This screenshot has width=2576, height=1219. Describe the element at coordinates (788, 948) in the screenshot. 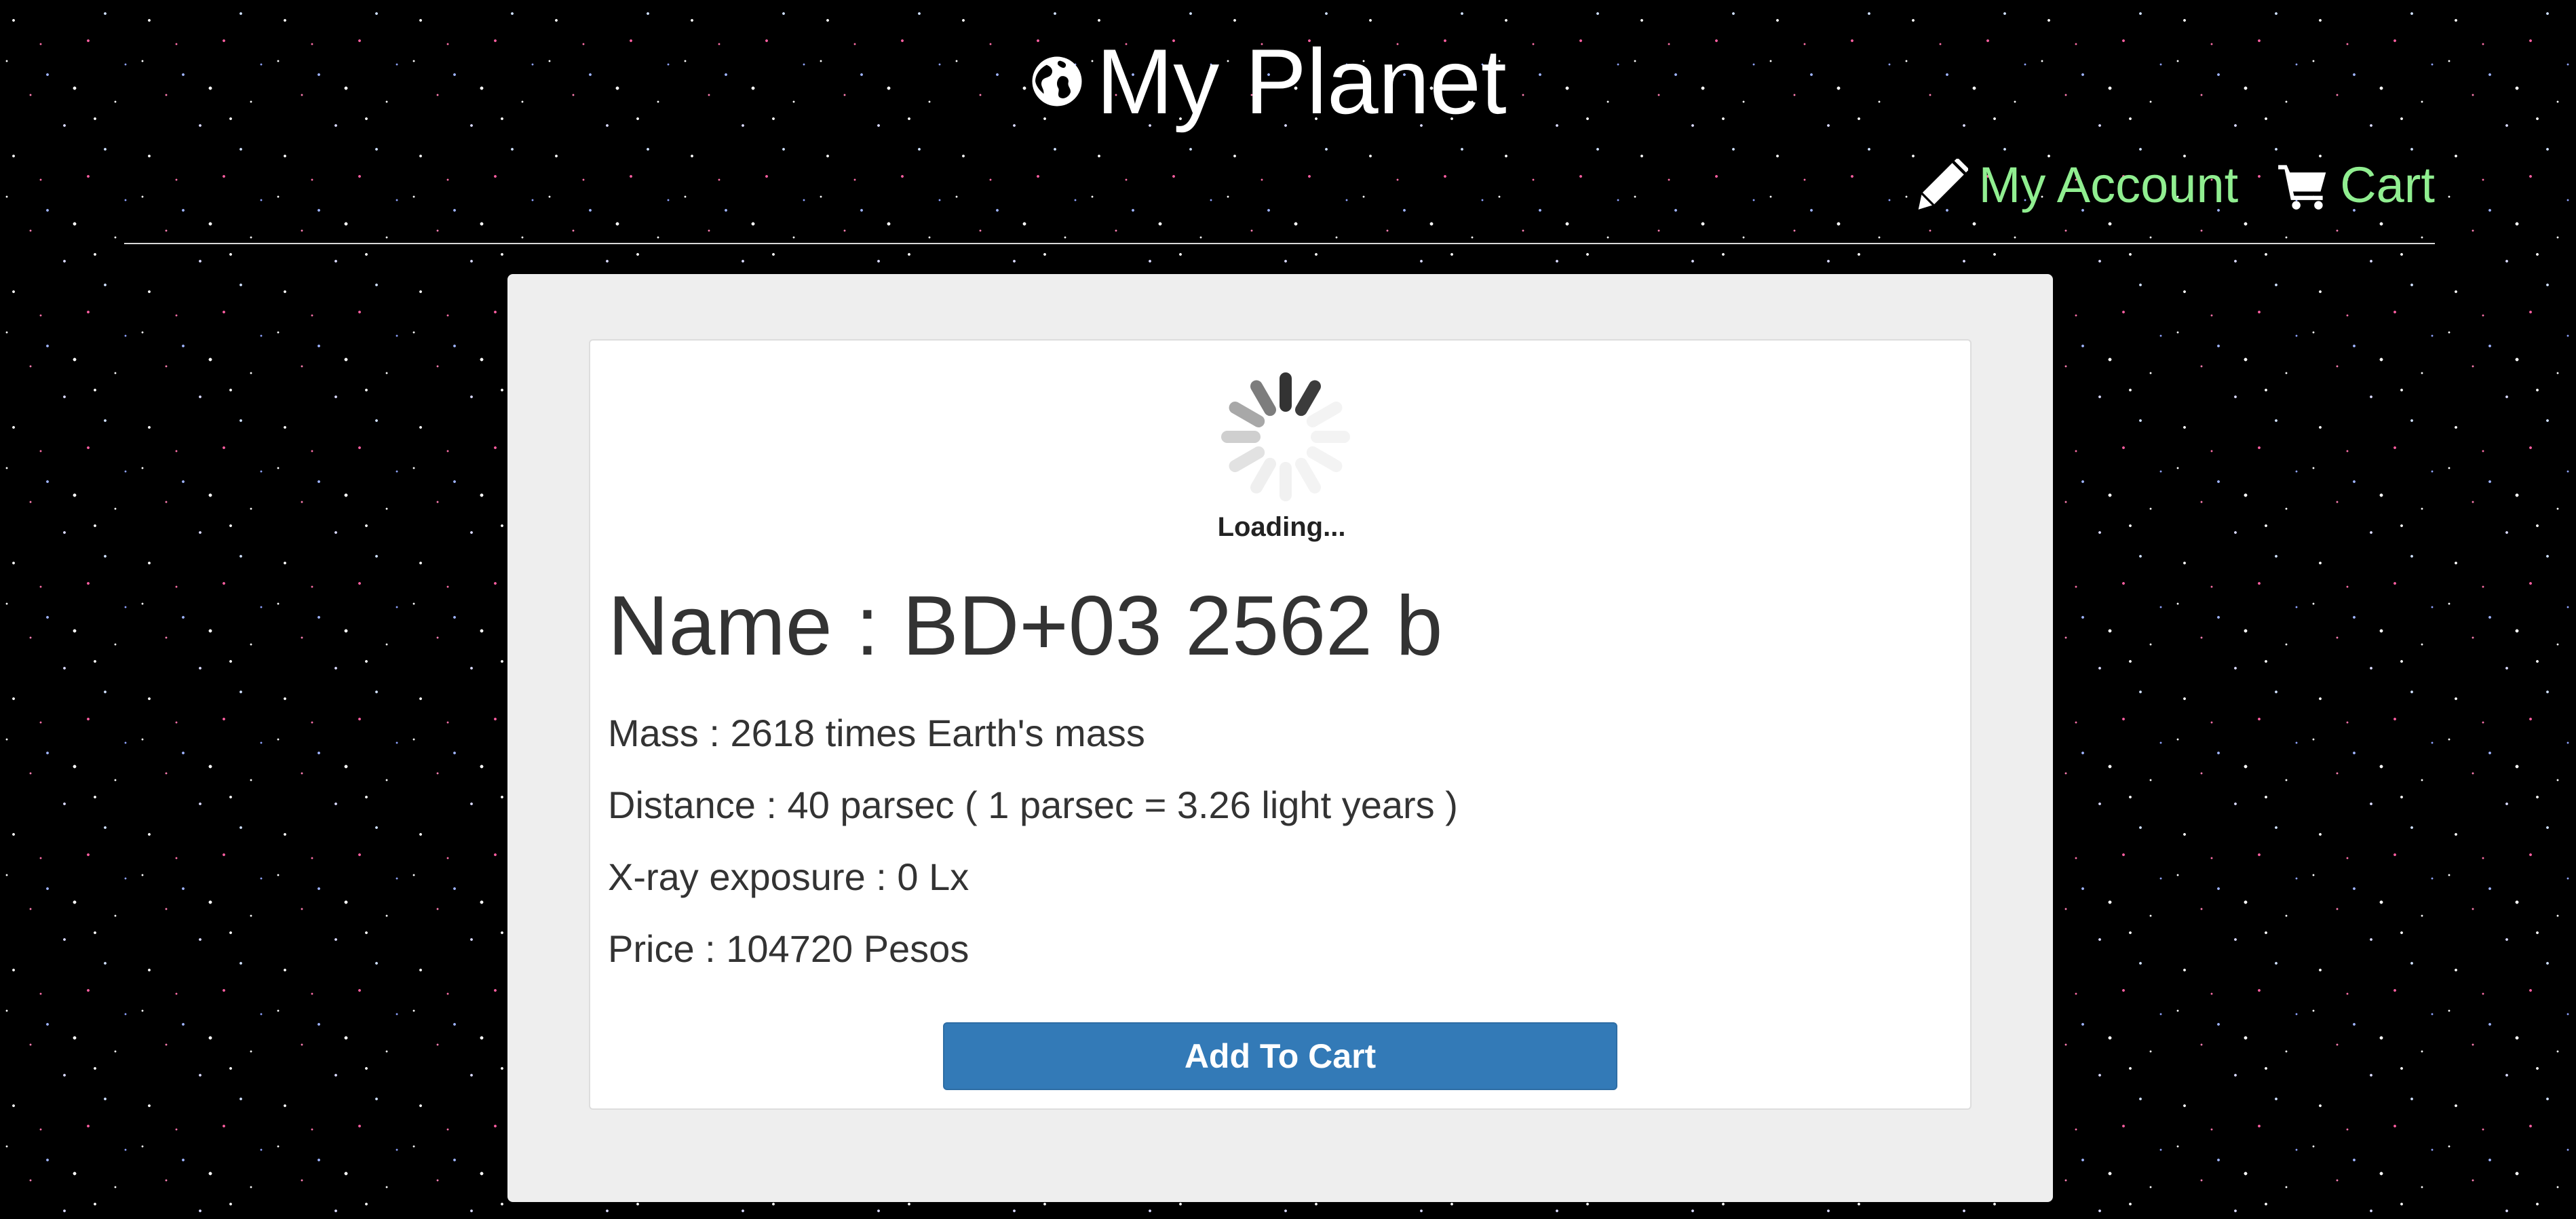

I see `planet-price: Price : 104720 Pesos` at that location.